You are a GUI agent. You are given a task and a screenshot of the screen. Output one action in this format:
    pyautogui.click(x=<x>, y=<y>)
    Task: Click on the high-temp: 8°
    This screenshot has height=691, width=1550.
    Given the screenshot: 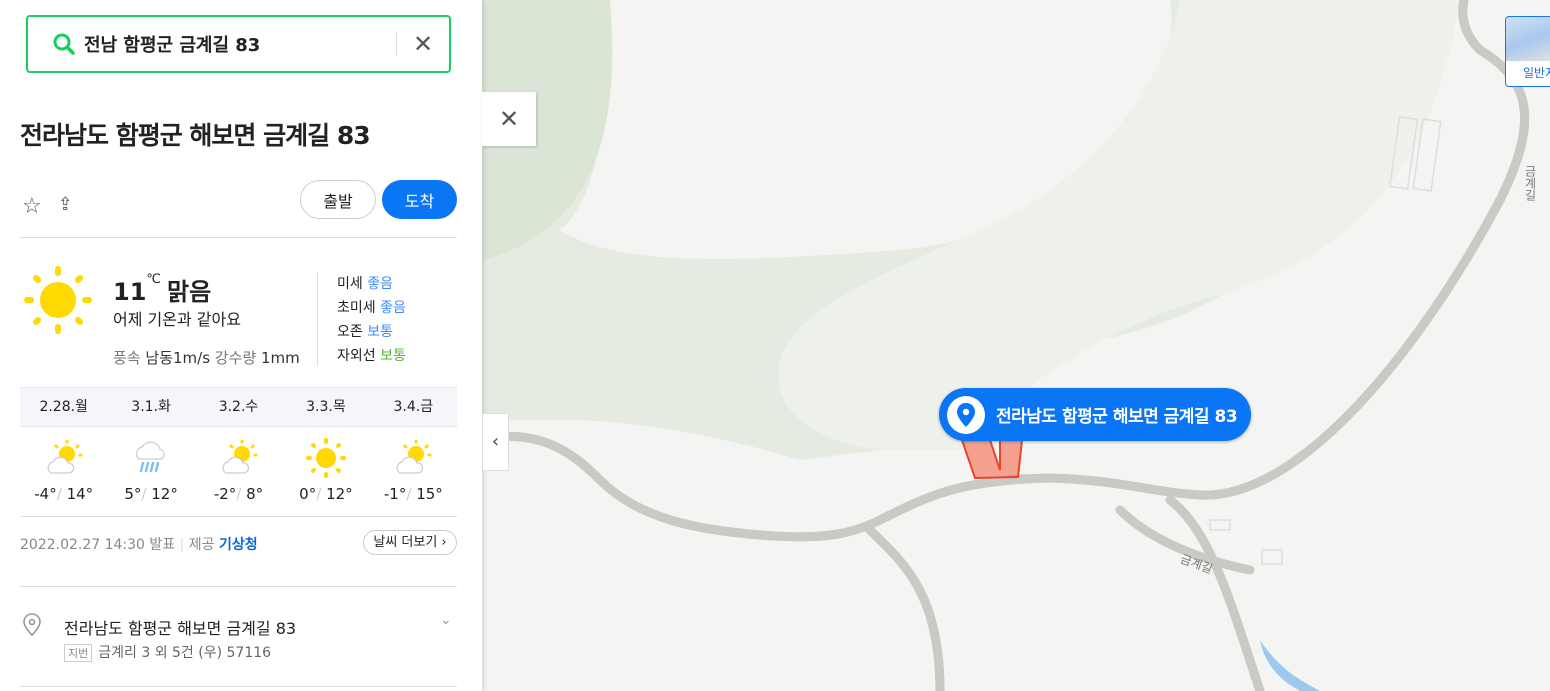 What is the action you would take?
    pyautogui.click(x=255, y=494)
    